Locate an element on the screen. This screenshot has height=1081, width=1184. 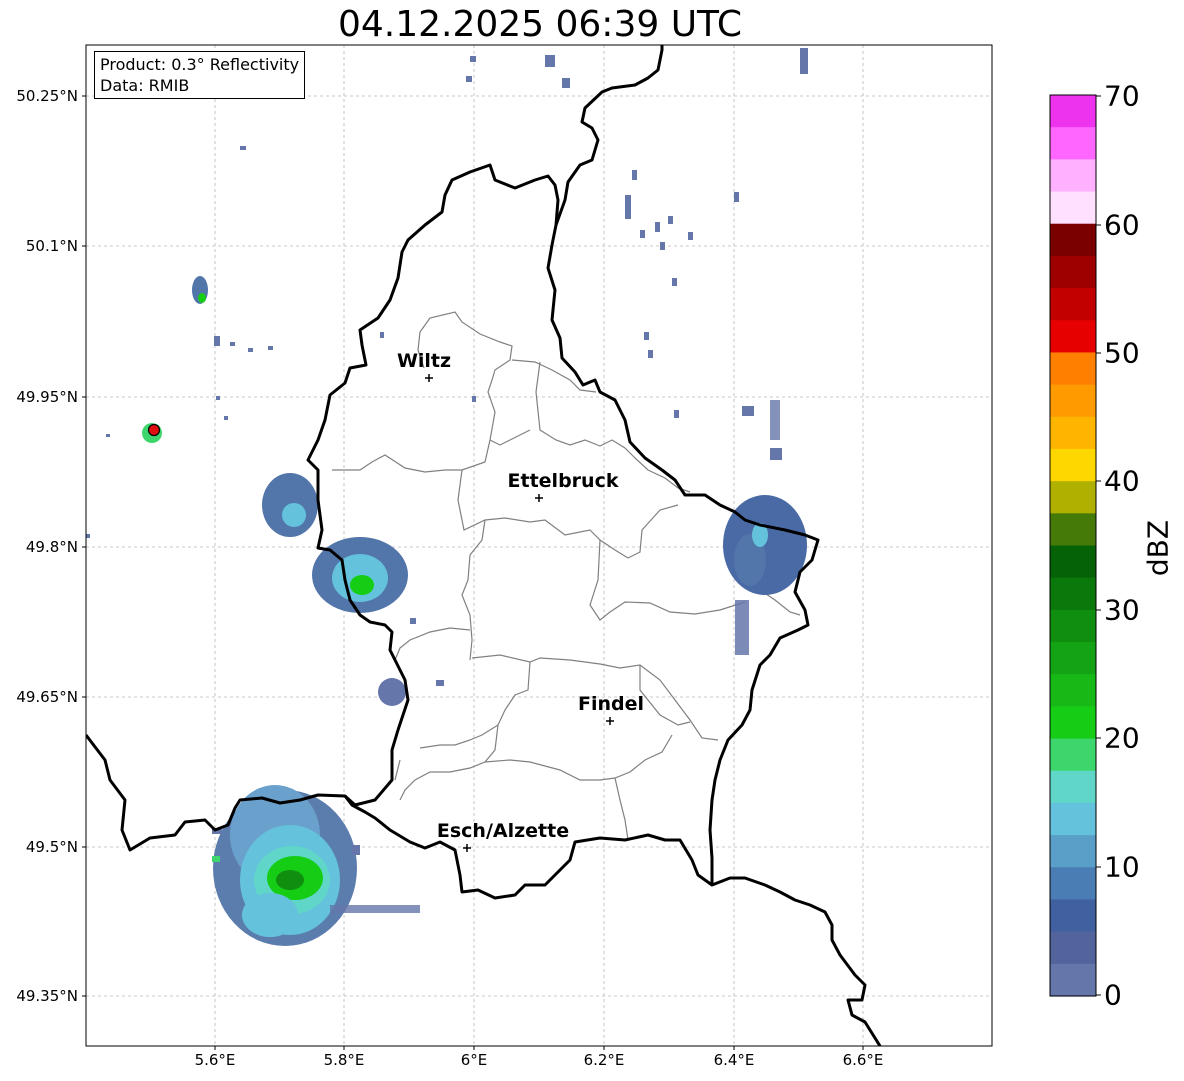
colorbar-tick-label: 20 is located at coordinates (1122, 738).